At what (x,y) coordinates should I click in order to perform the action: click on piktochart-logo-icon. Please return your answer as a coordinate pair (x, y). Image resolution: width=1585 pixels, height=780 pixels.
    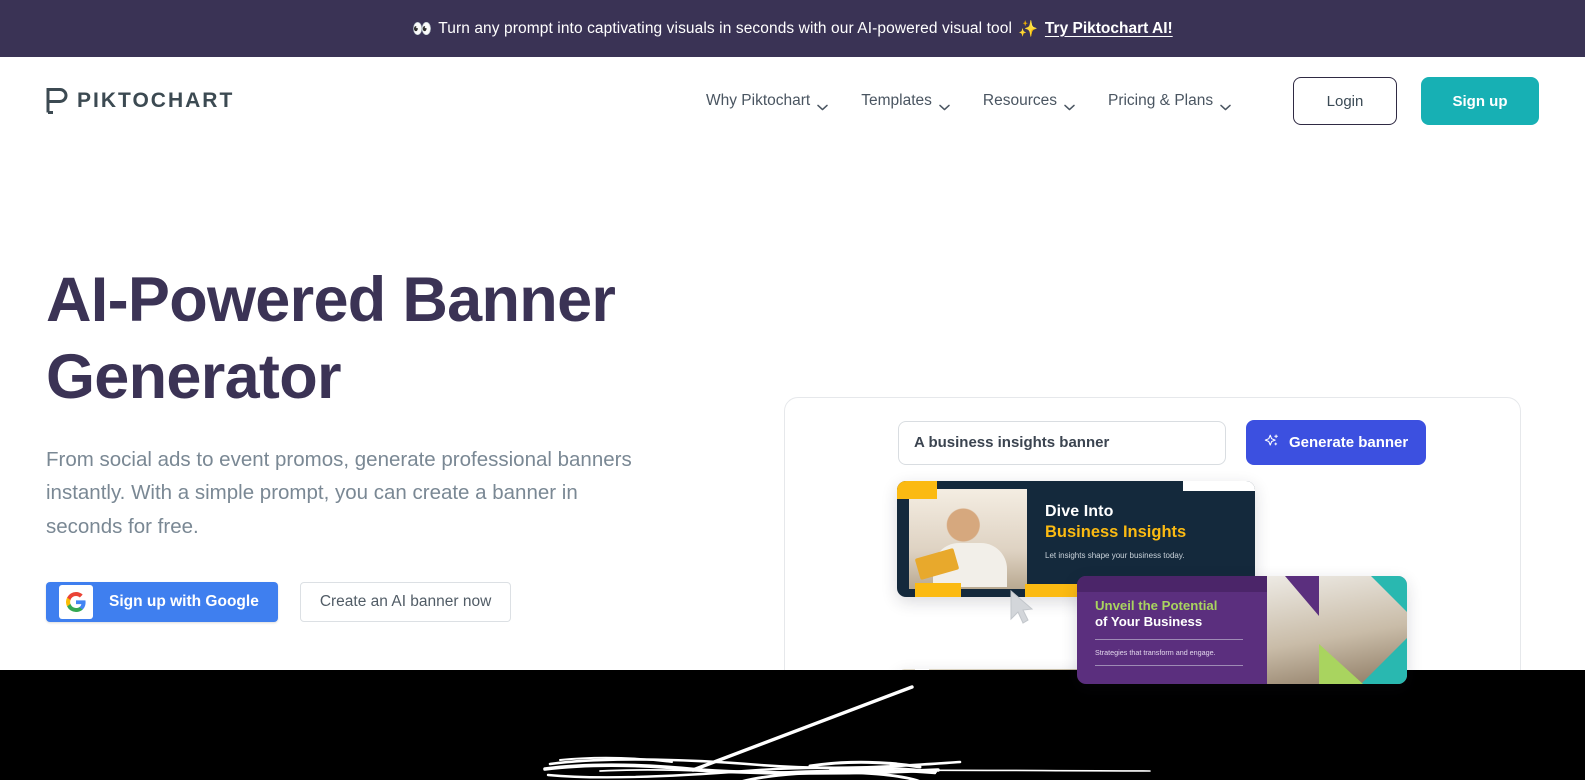
    Looking at the image, I should click on (57, 101).